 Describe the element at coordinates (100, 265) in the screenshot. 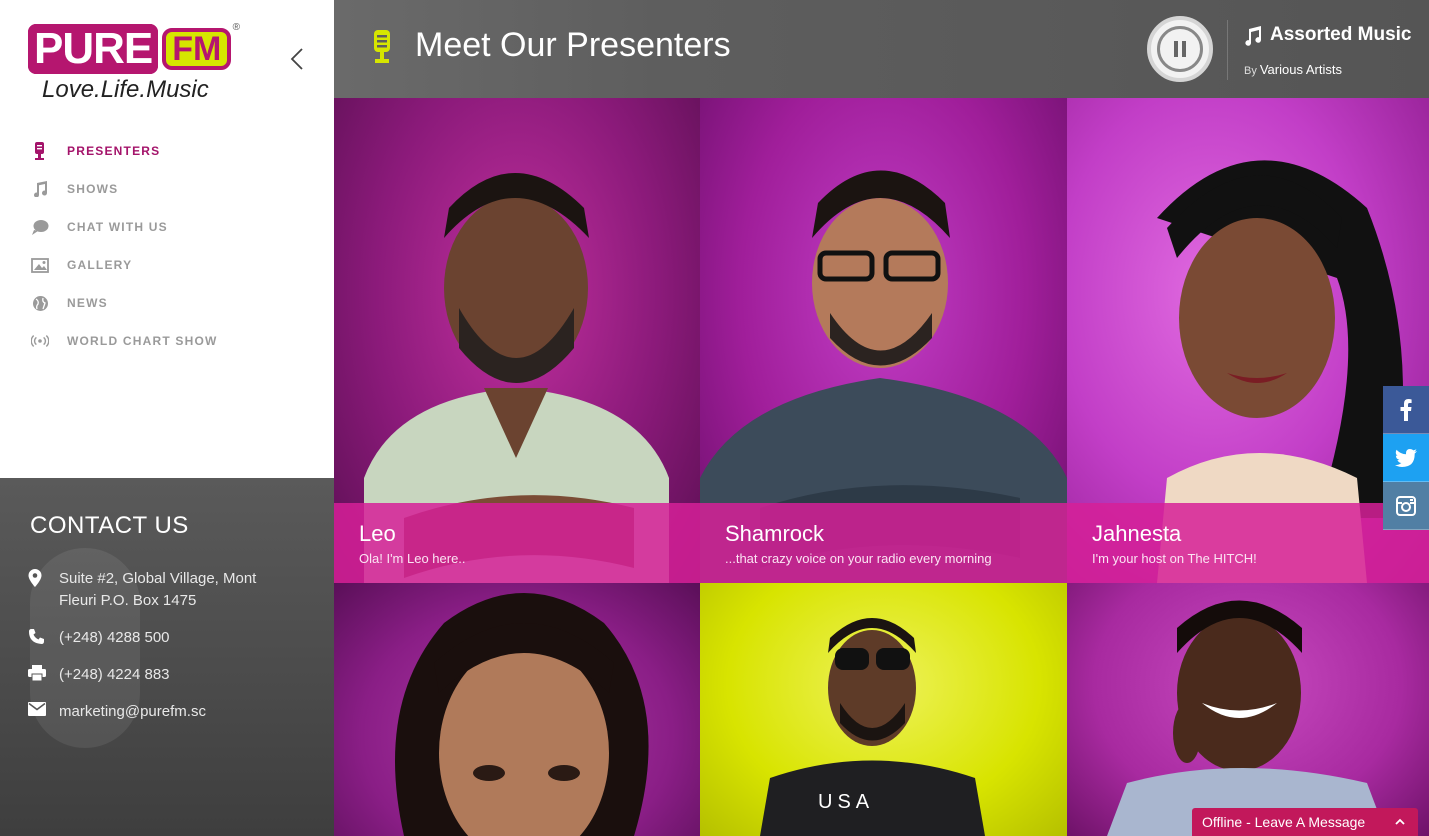

I see `nav-label: GALLERY` at that location.